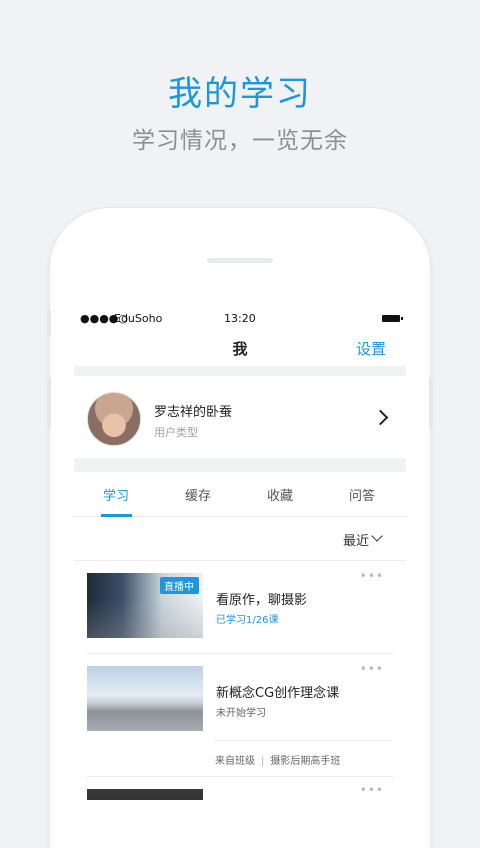 This screenshot has width=480, height=848. What do you see at coordinates (280, 494) in the screenshot?
I see `tab-favorites: 收藏` at bounding box center [280, 494].